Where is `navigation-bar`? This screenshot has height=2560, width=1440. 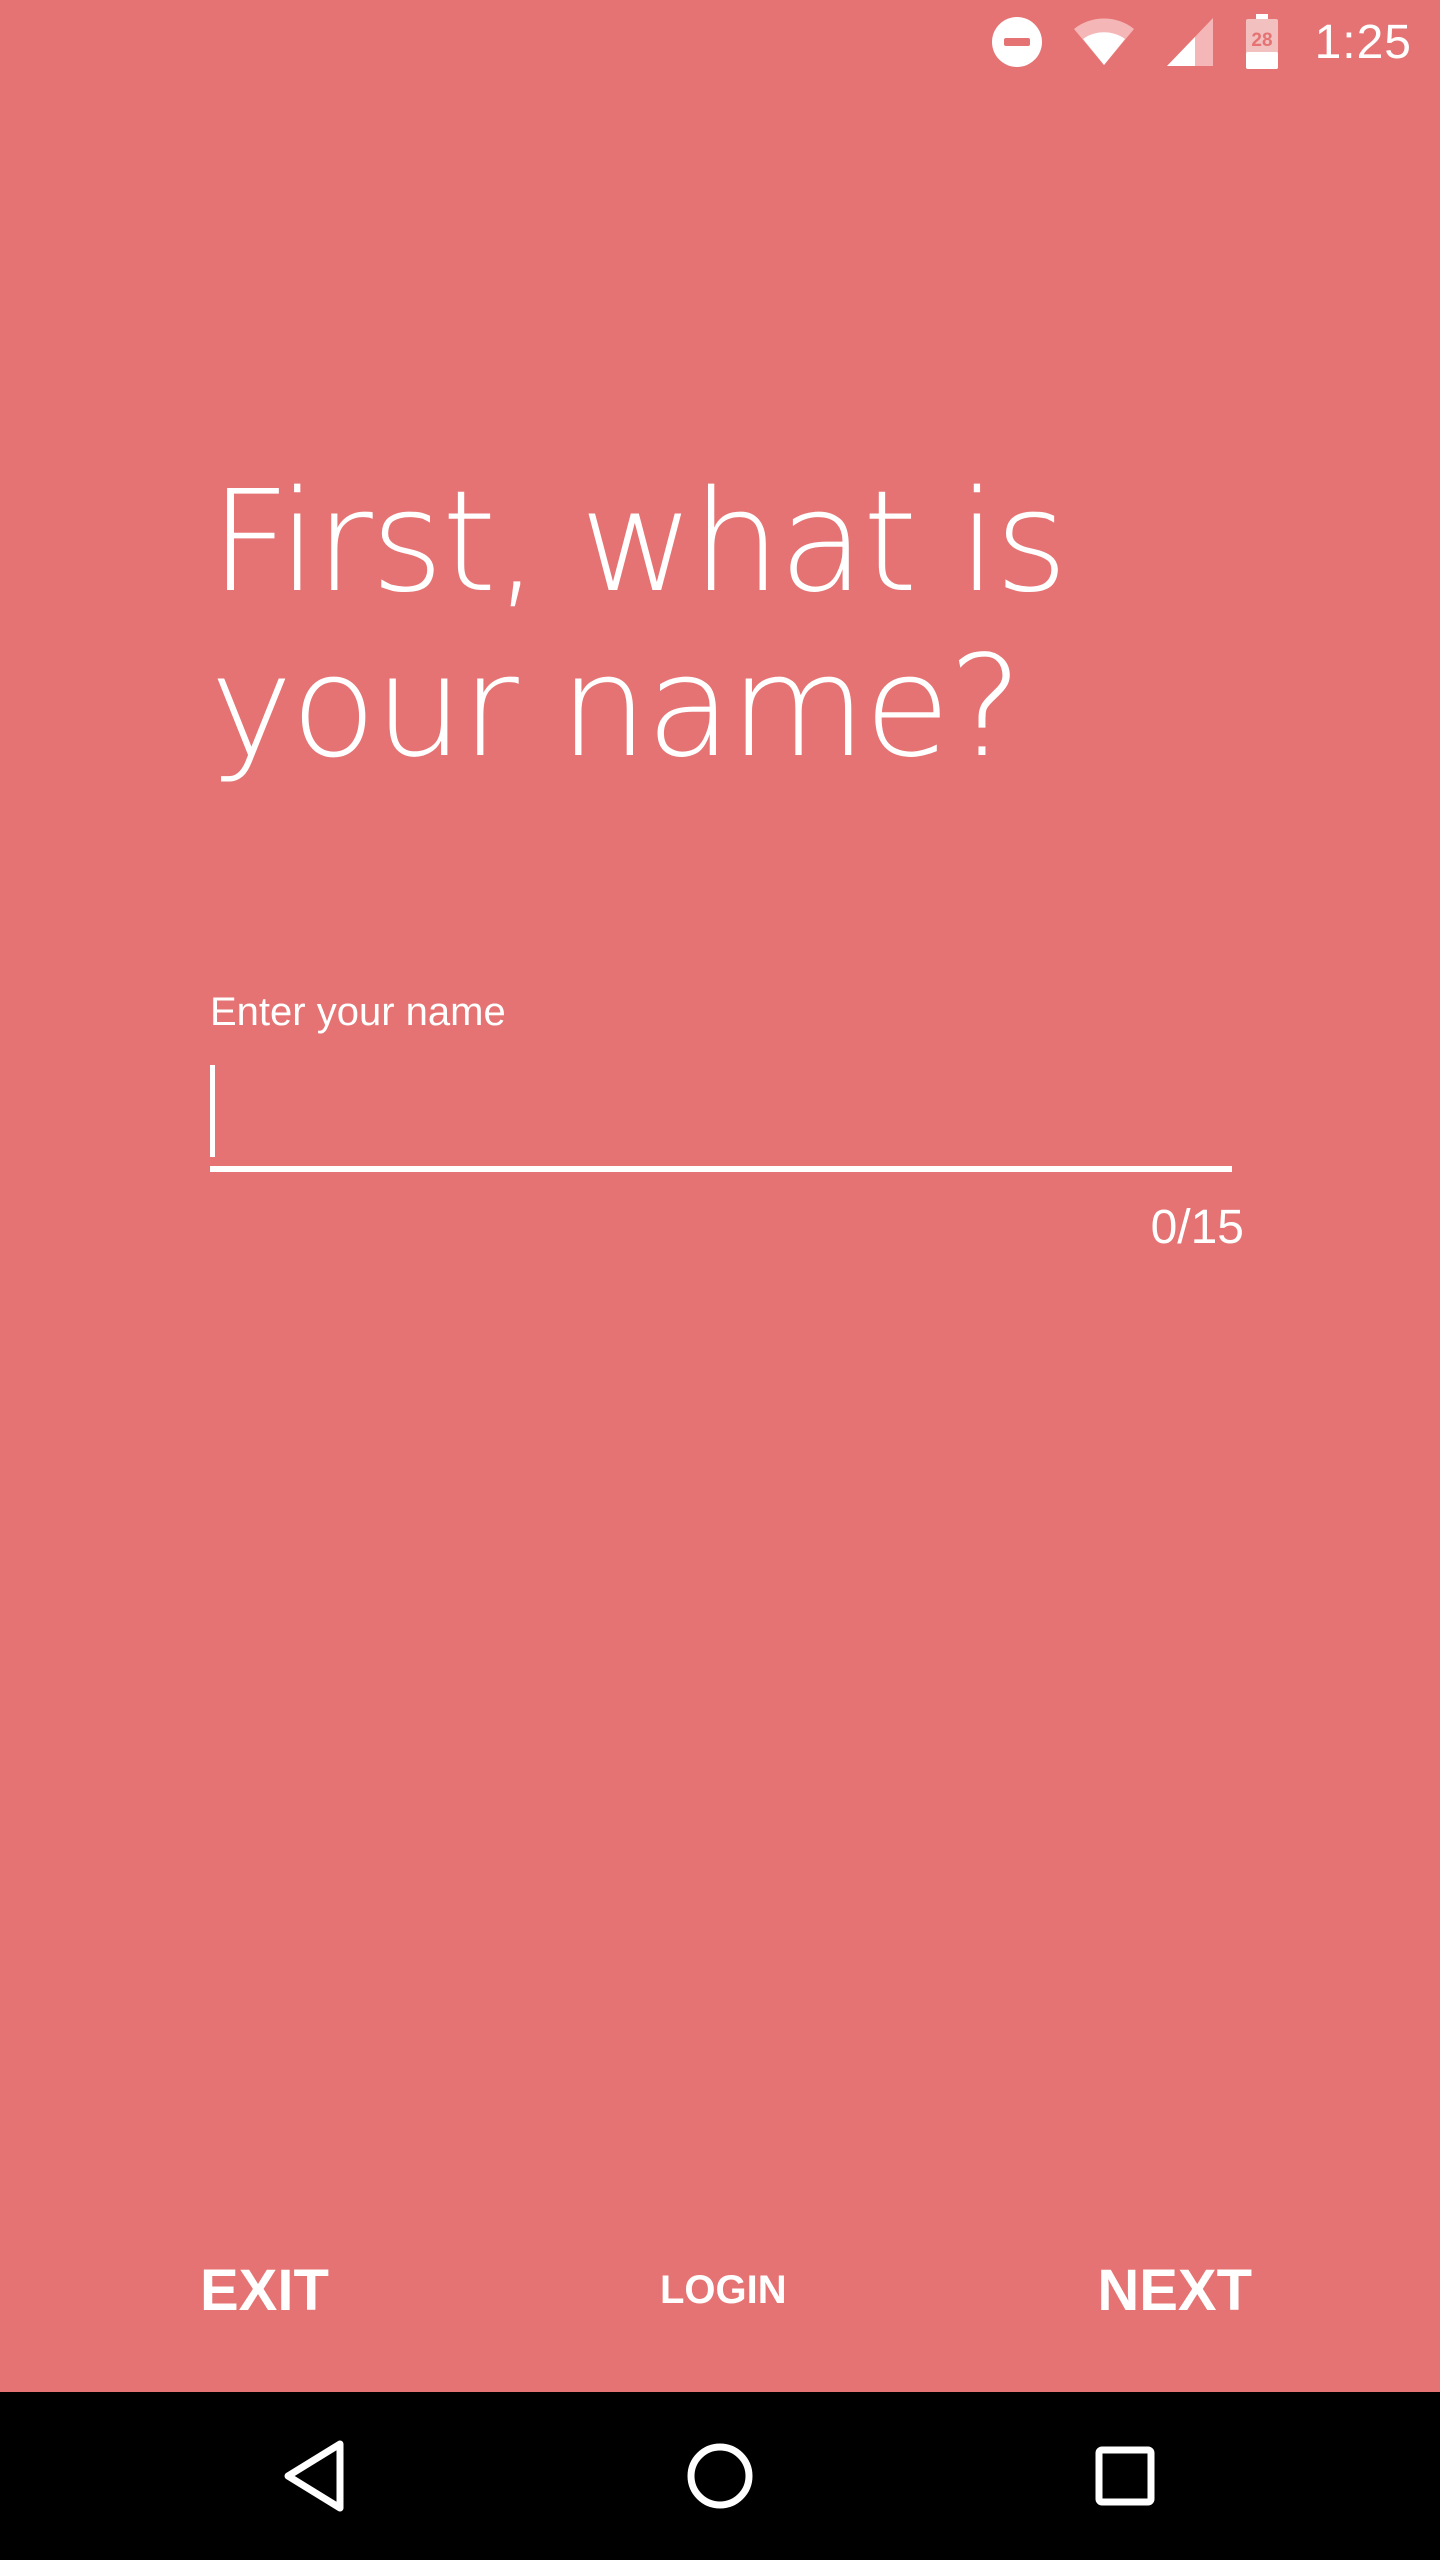
navigation-bar is located at coordinates (720, 2476).